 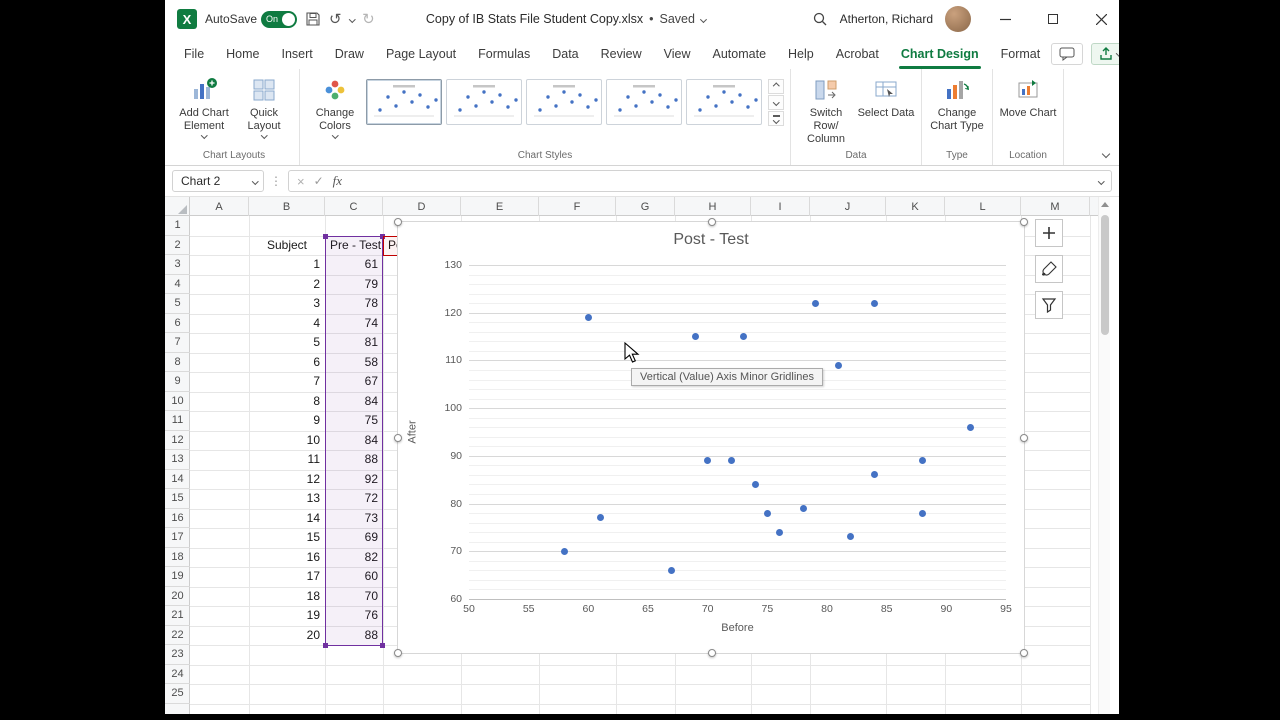 I want to click on change-colors-button: Change Colors, so click(x=335, y=106).